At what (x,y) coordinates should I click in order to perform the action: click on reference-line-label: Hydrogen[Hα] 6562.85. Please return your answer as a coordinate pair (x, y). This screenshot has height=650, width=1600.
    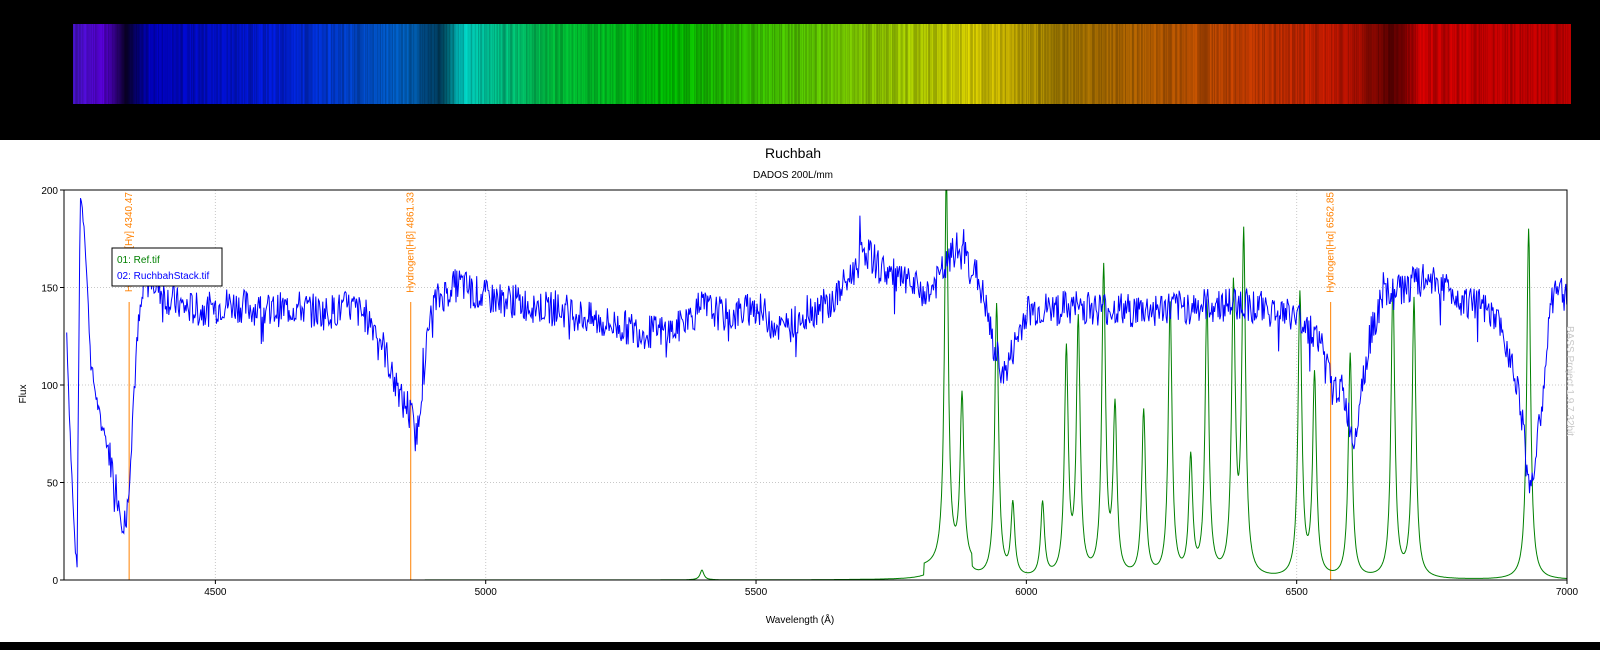
    Looking at the image, I should click on (1331, 242).